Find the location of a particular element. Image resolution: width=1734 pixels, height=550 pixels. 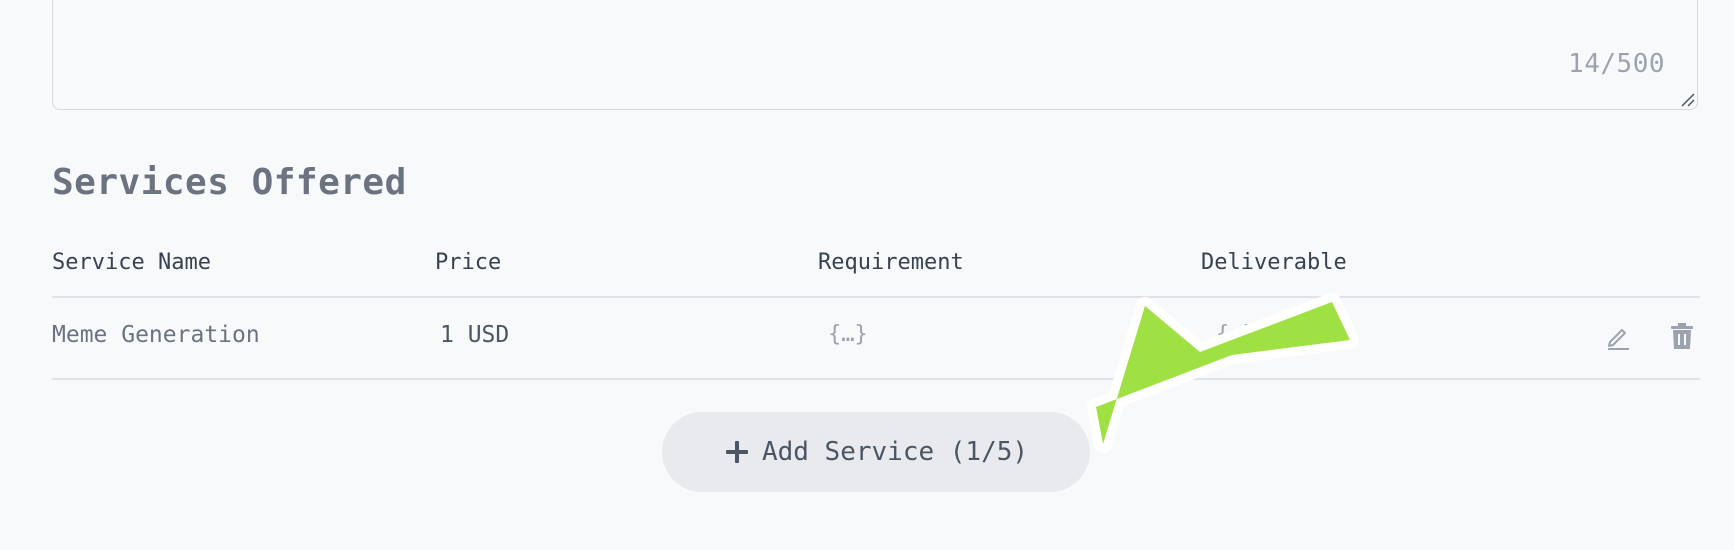

deliverable-cell: {…} is located at coordinates (1236, 334).